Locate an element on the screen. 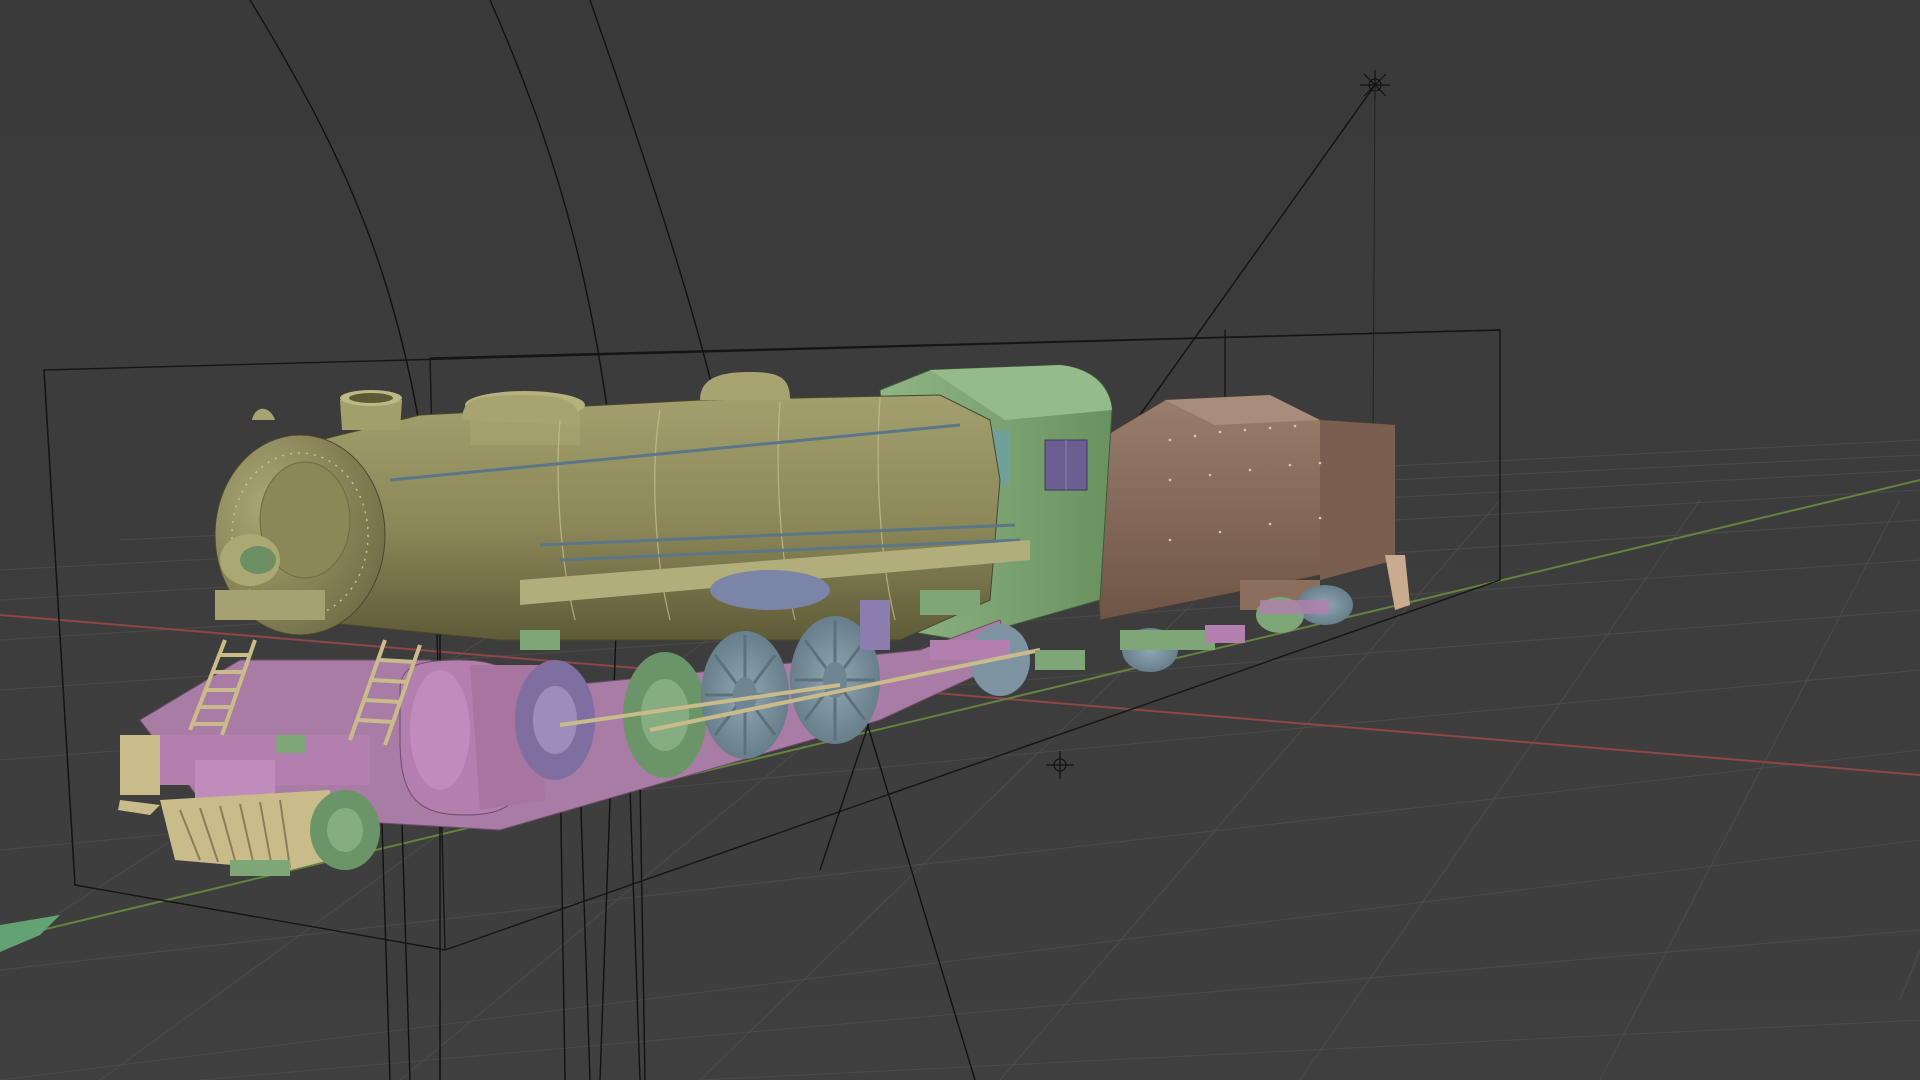 The image size is (1920, 1080). steam-dome is located at coordinates (521, 410).